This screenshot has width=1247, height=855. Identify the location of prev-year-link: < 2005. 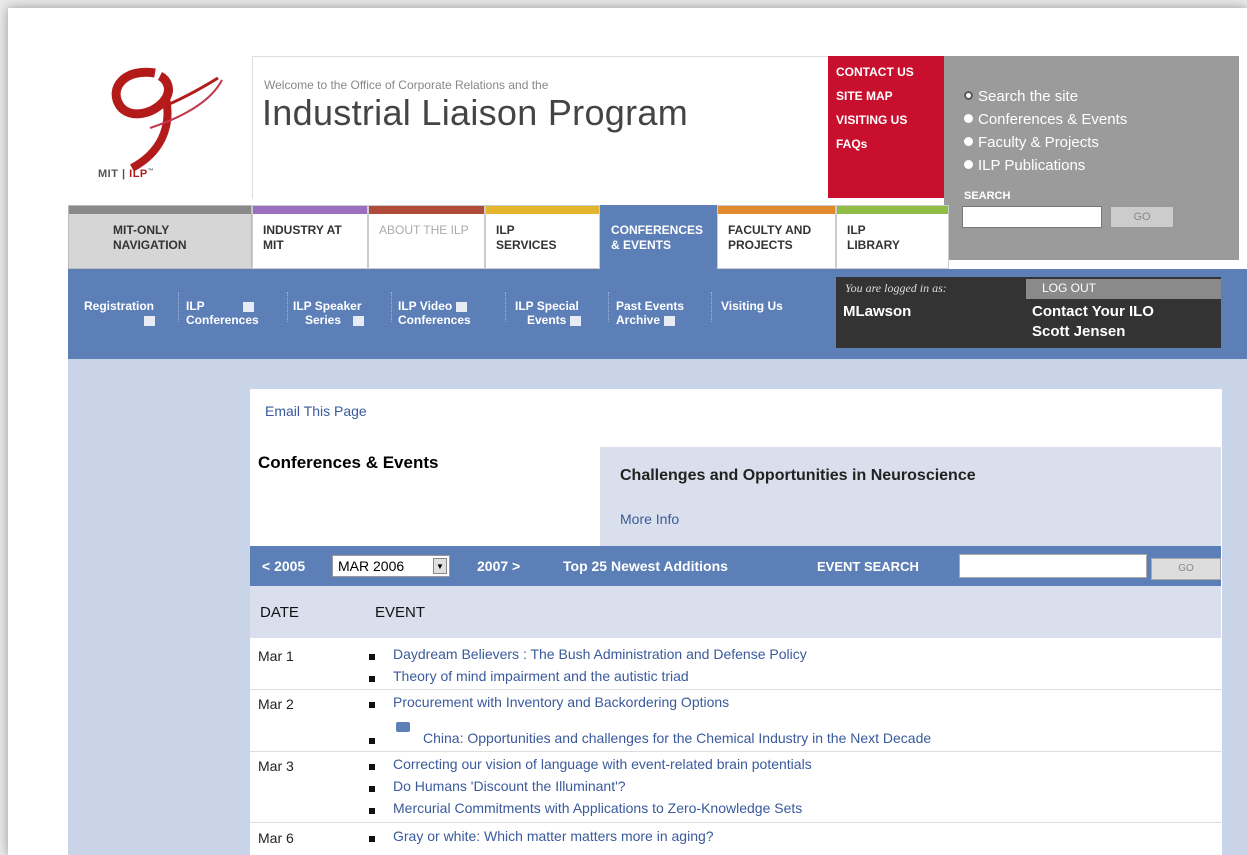
(283, 566).